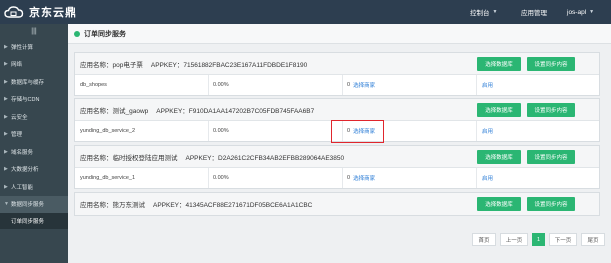 This screenshot has width=611, height=263. What do you see at coordinates (34, 117) in the screenshot?
I see `sidebar-item-security: ▶ 云安全` at bounding box center [34, 117].